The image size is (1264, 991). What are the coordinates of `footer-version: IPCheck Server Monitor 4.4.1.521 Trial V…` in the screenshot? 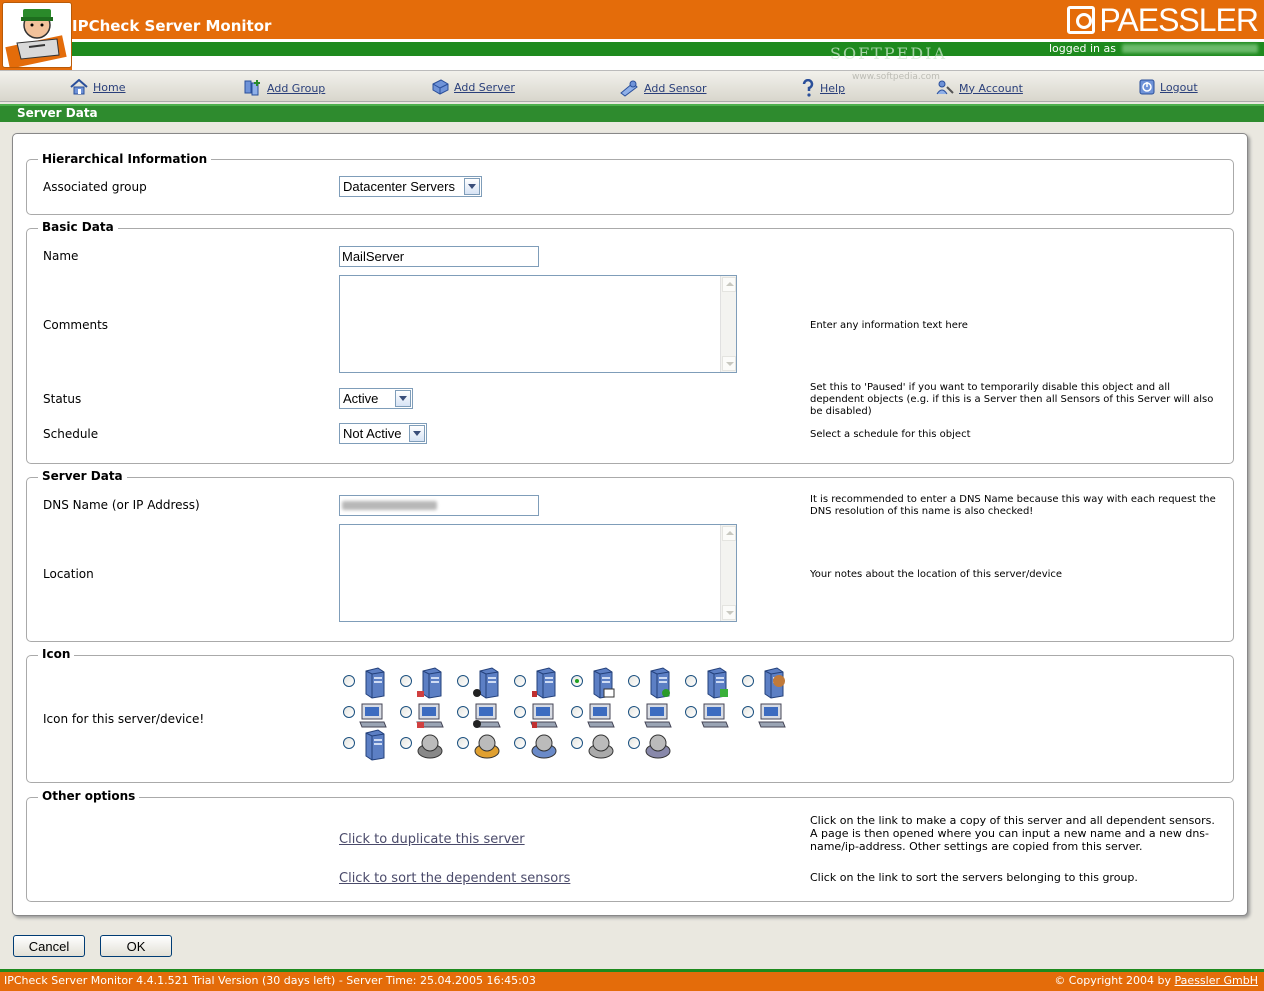 It's located at (270, 980).